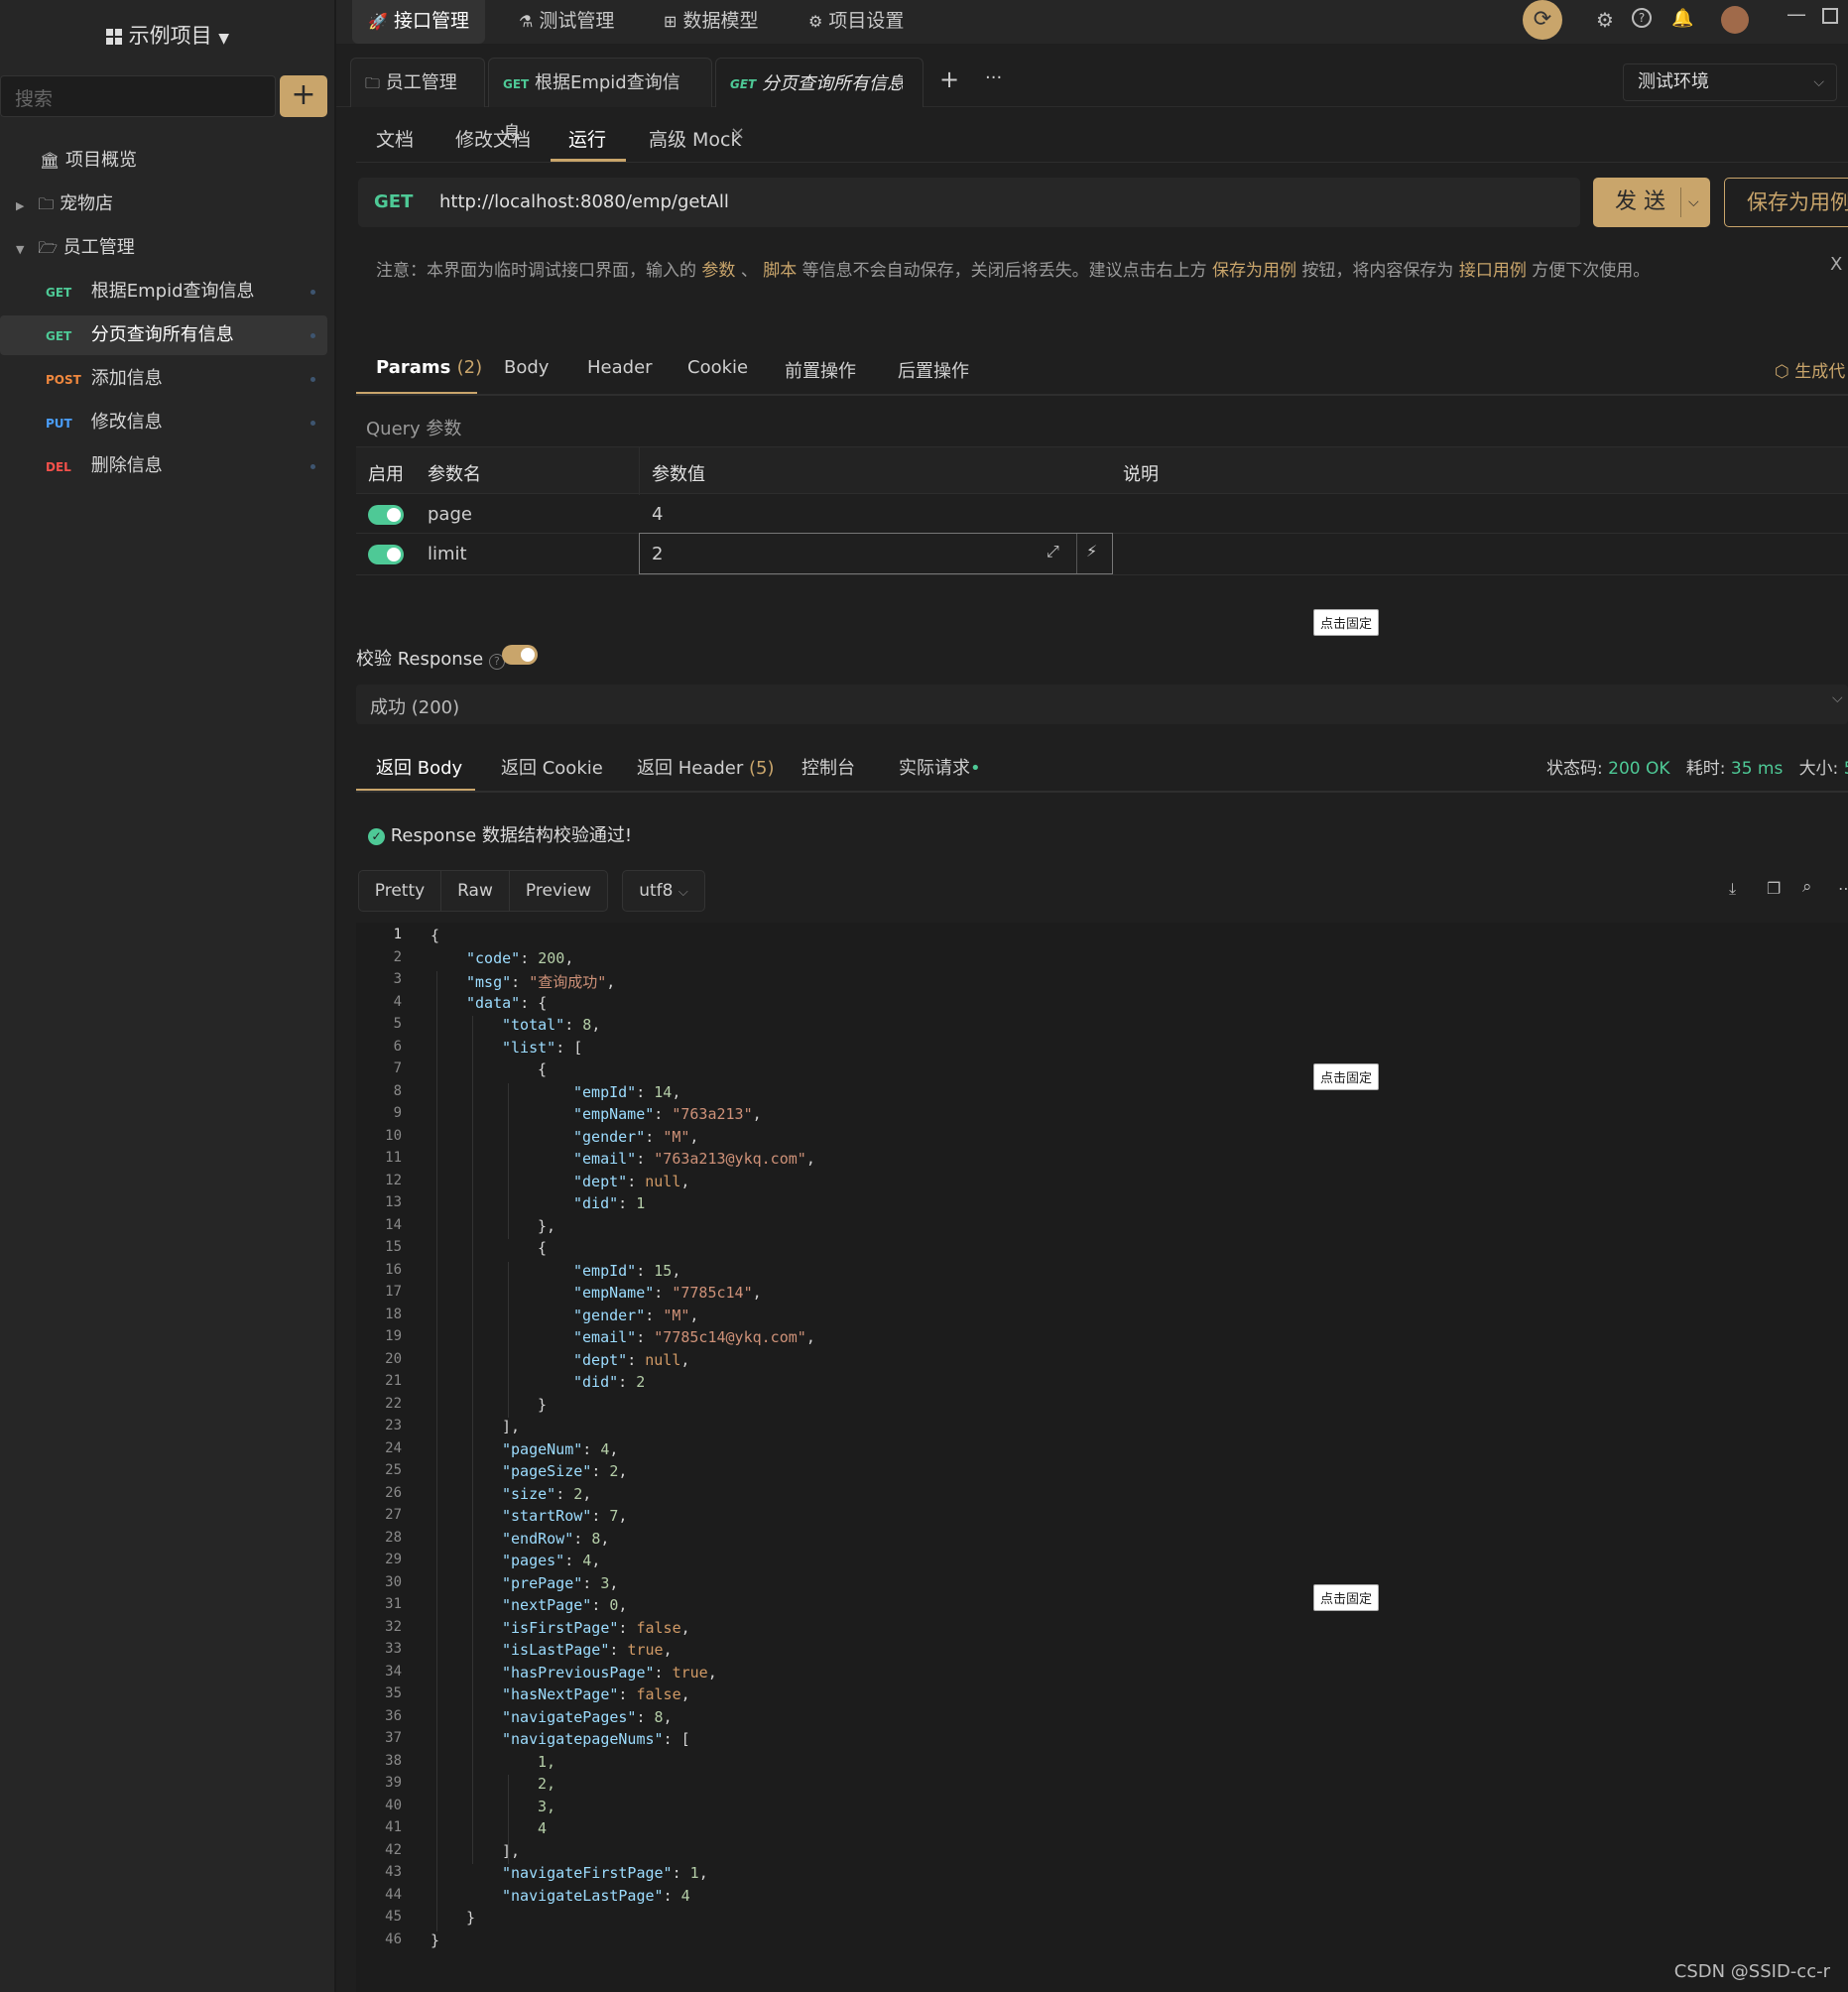 This screenshot has height=1992, width=1848. Describe the element at coordinates (526, 368) in the screenshot. I see `tab-body: Body` at that location.